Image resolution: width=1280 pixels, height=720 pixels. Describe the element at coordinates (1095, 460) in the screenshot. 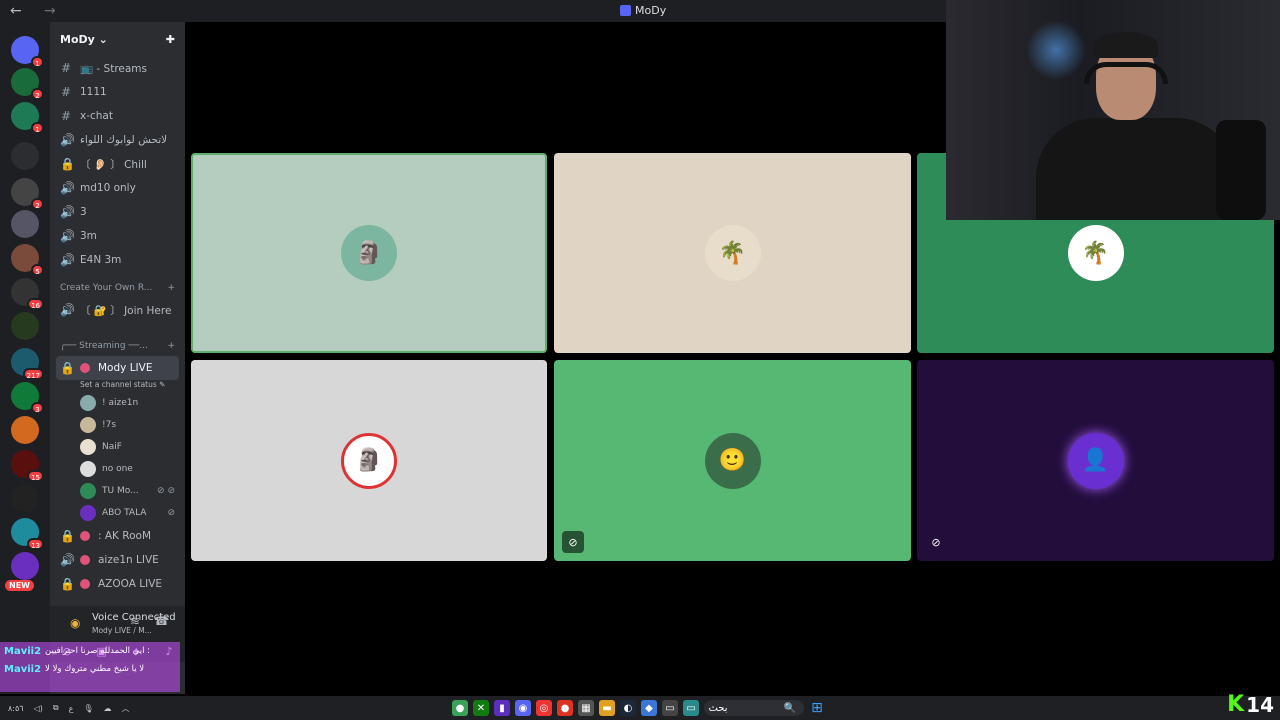

I see `participant-tile: 👤 ⊘` at that location.